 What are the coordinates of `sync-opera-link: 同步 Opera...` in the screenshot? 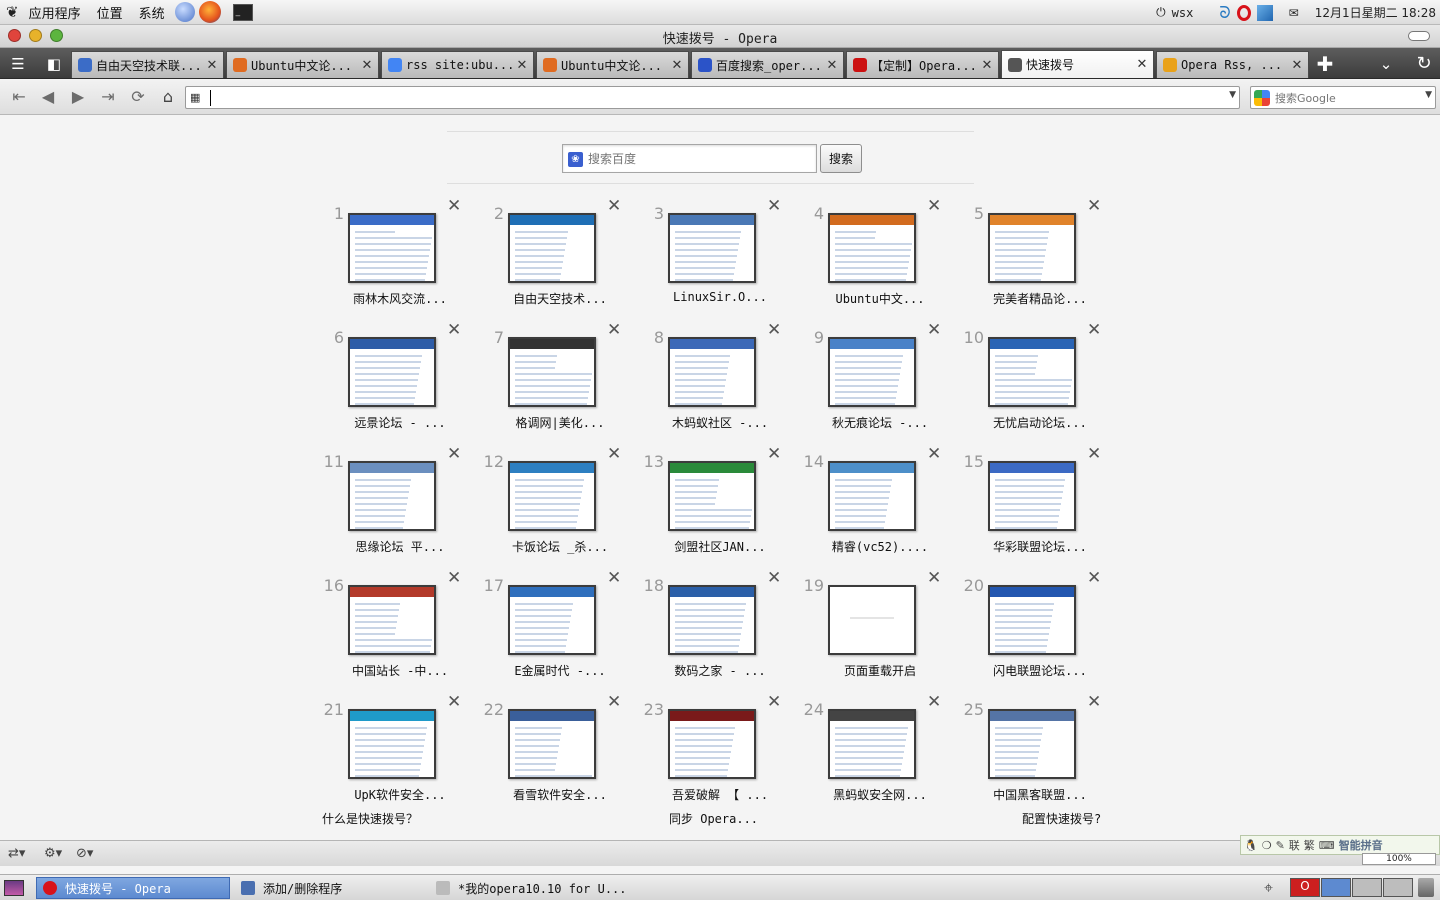 It's located at (713, 818).